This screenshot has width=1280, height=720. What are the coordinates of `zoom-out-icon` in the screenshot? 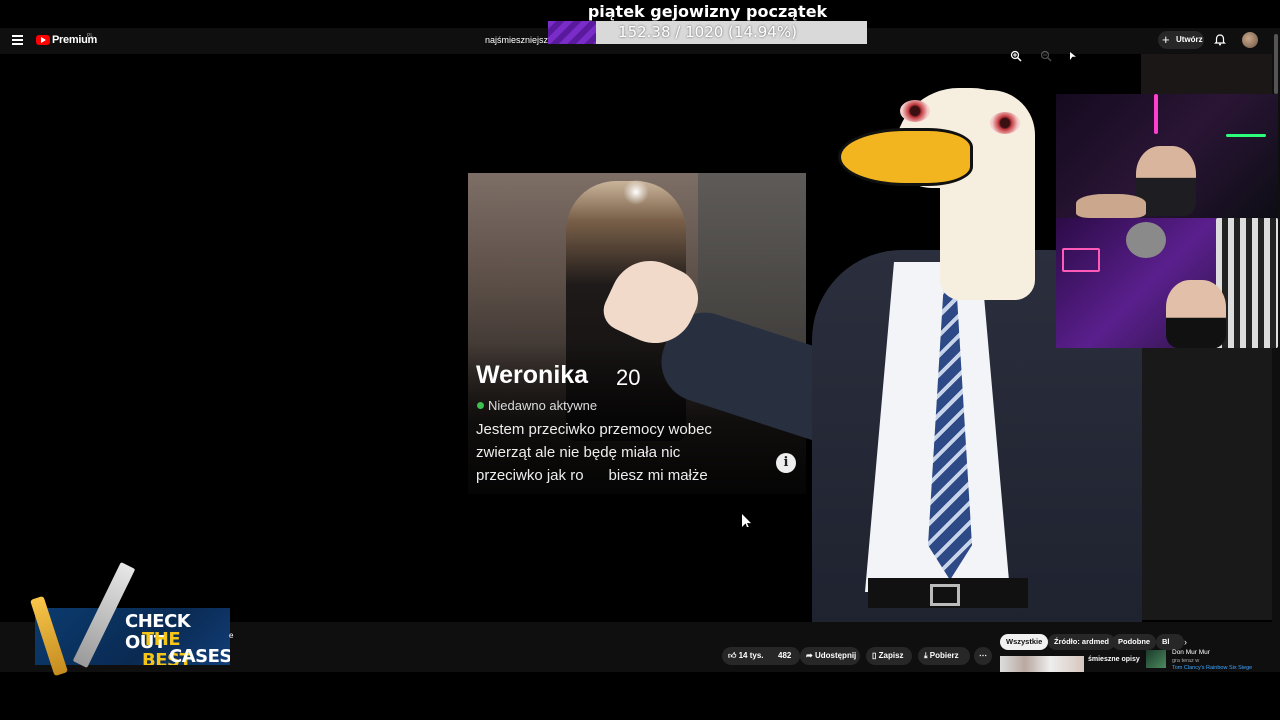 It's located at (1046, 56).